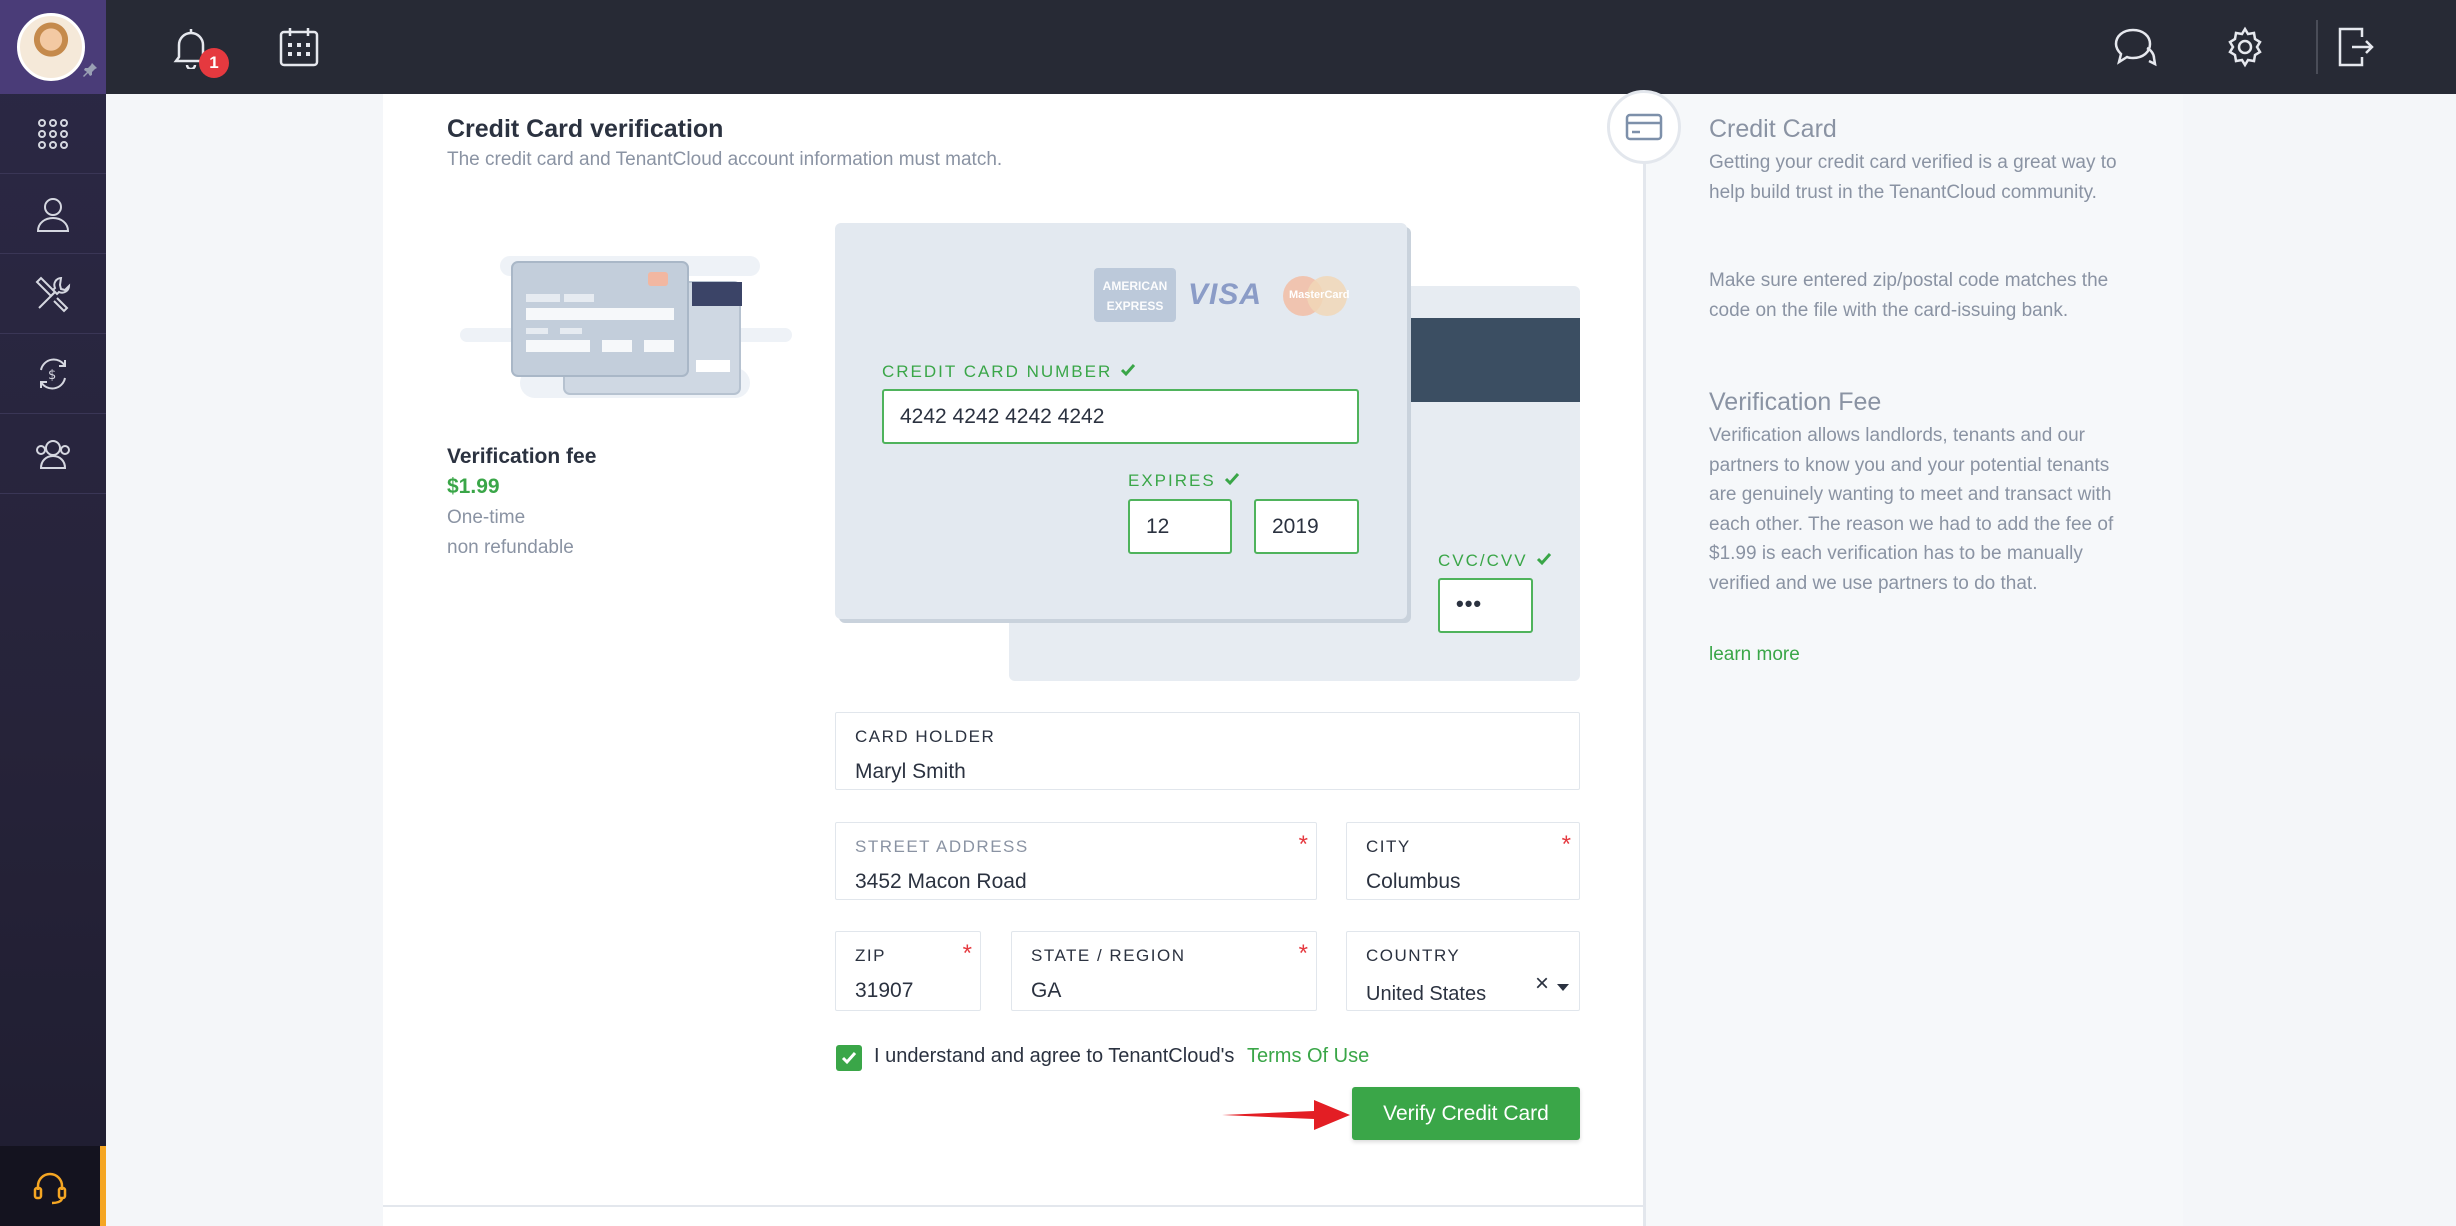 The image size is (2456, 1226). I want to click on fee-title: Verification fee, so click(522, 456).